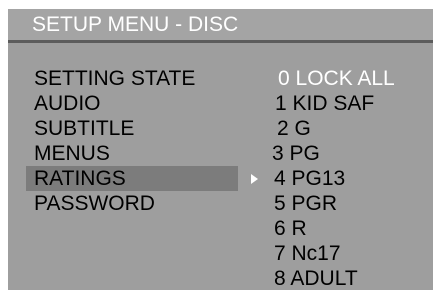 The height and width of the screenshot is (291, 434). Describe the element at coordinates (80, 178) in the screenshot. I see `menu-item-label: RATINGS` at that location.